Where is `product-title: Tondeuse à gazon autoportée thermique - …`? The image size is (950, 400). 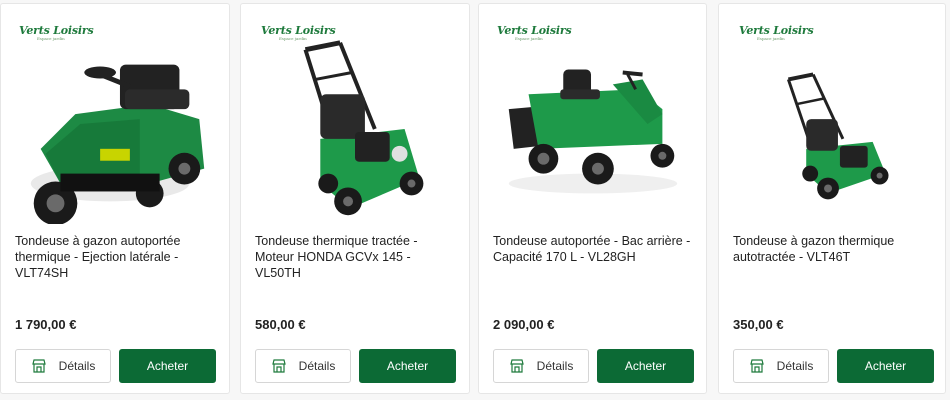 product-title: Tondeuse à gazon autoportée thermique - … is located at coordinates (115, 257).